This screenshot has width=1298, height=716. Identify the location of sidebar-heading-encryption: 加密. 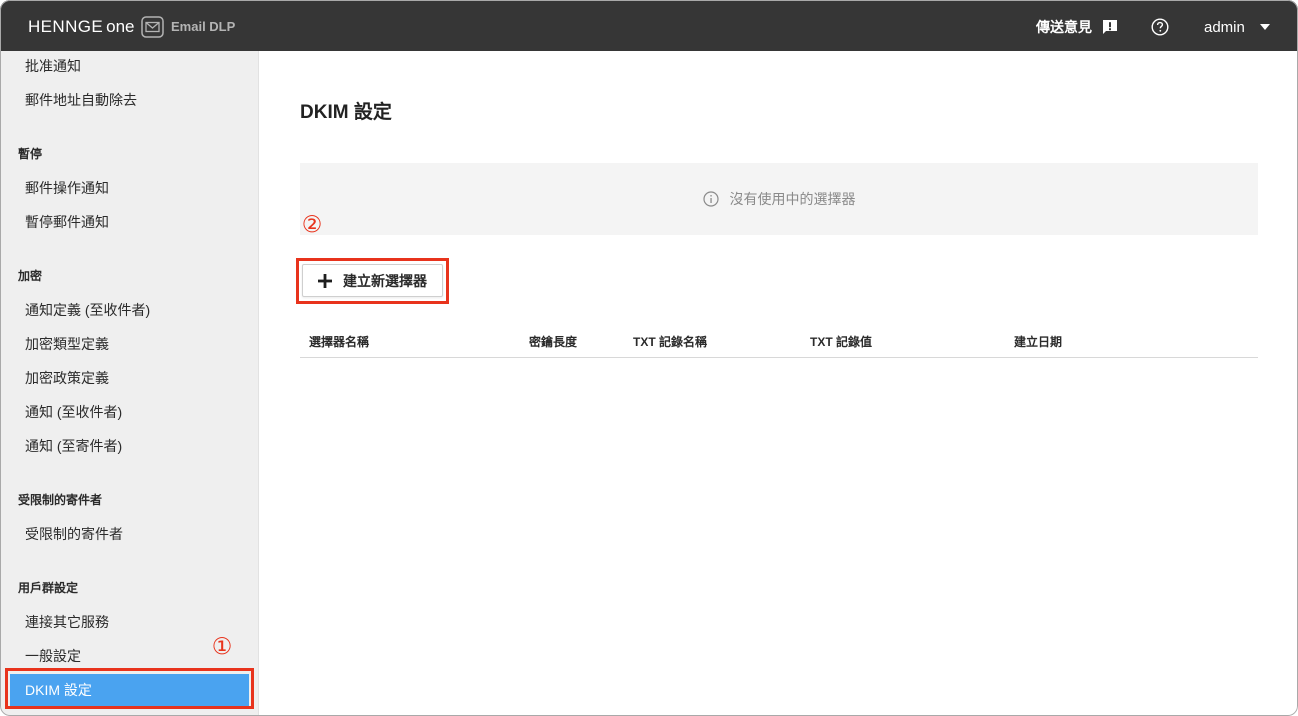
(30, 276).